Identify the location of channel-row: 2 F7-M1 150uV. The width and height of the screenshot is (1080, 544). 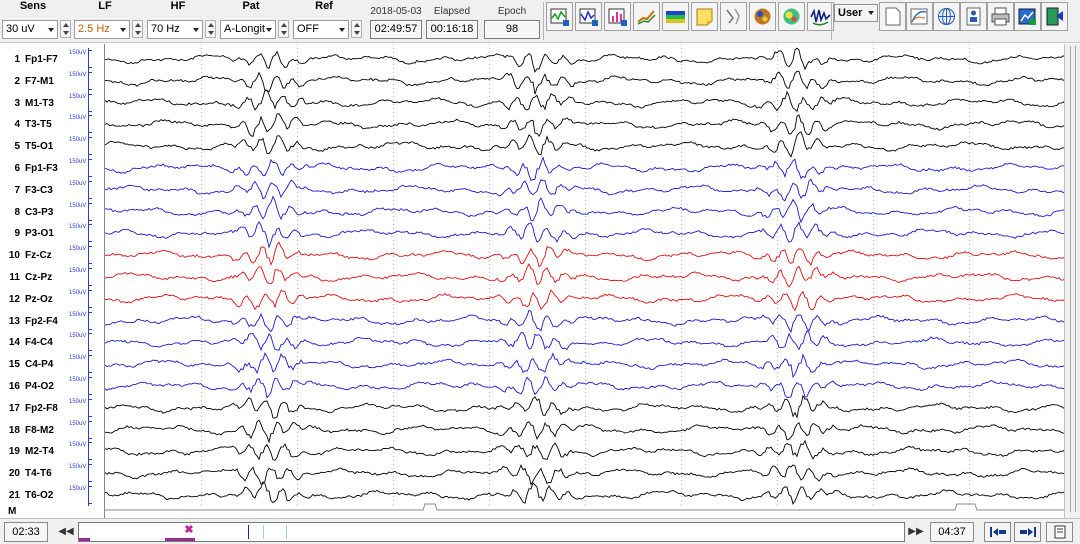
(52, 80).